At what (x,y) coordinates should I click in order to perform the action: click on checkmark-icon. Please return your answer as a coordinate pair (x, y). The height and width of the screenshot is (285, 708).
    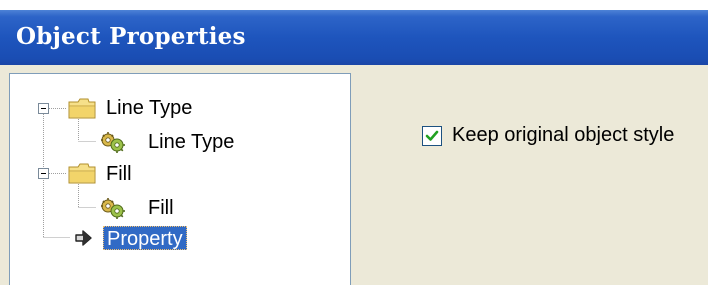
    Looking at the image, I should click on (432, 135).